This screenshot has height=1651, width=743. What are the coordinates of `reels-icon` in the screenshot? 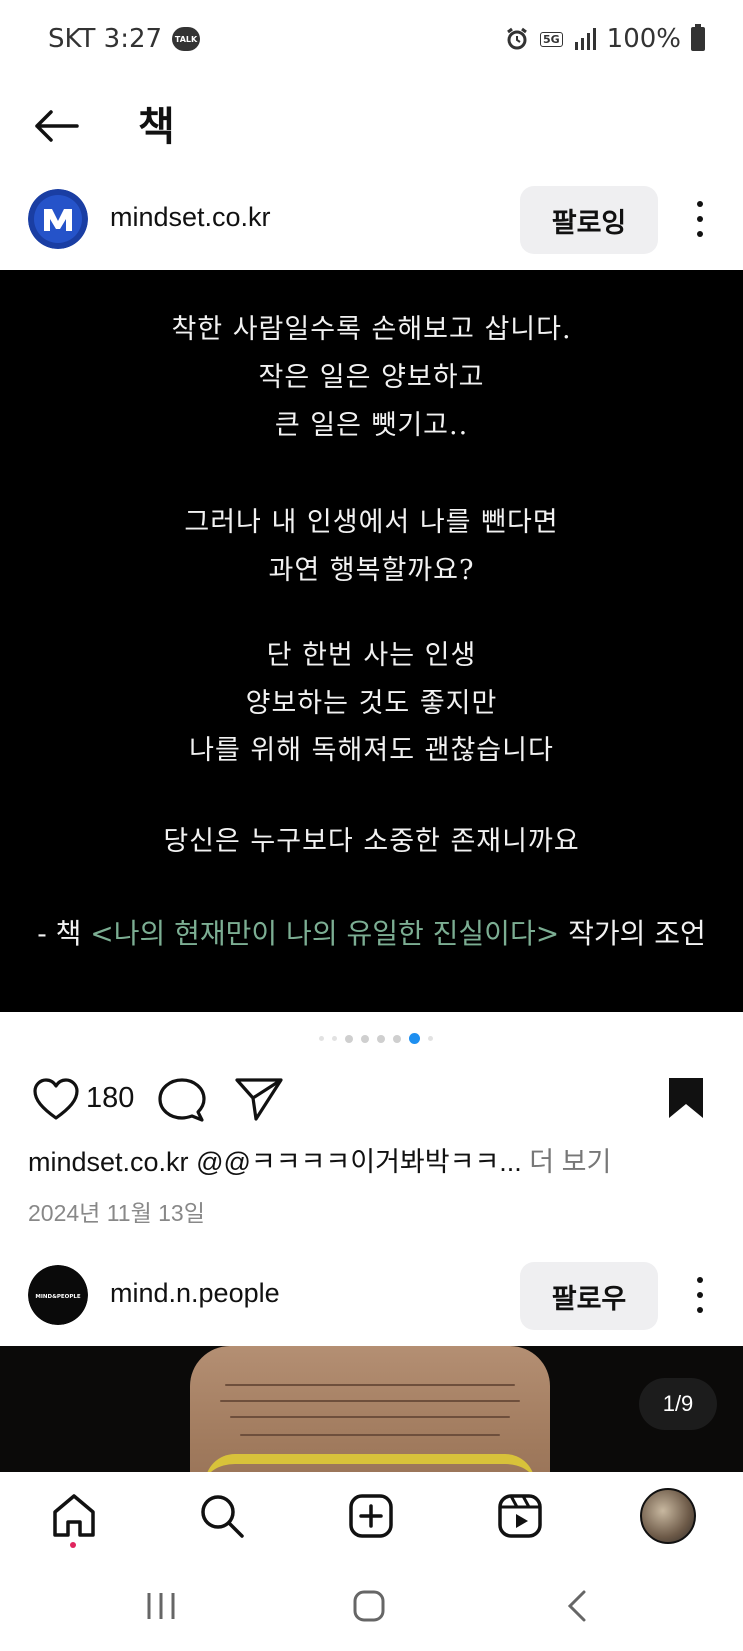 It's located at (520, 1516).